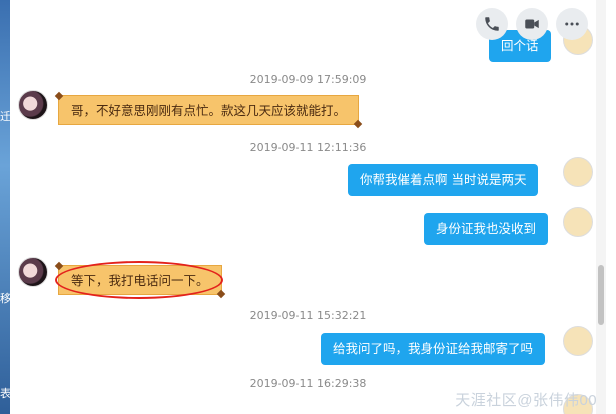  Describe the element at coordinates (209, 110) in the screenshot. I see `message-bubble-incoming: 哥，不好意思刚刚有点忙。款这几天应该就能打。` at that location.